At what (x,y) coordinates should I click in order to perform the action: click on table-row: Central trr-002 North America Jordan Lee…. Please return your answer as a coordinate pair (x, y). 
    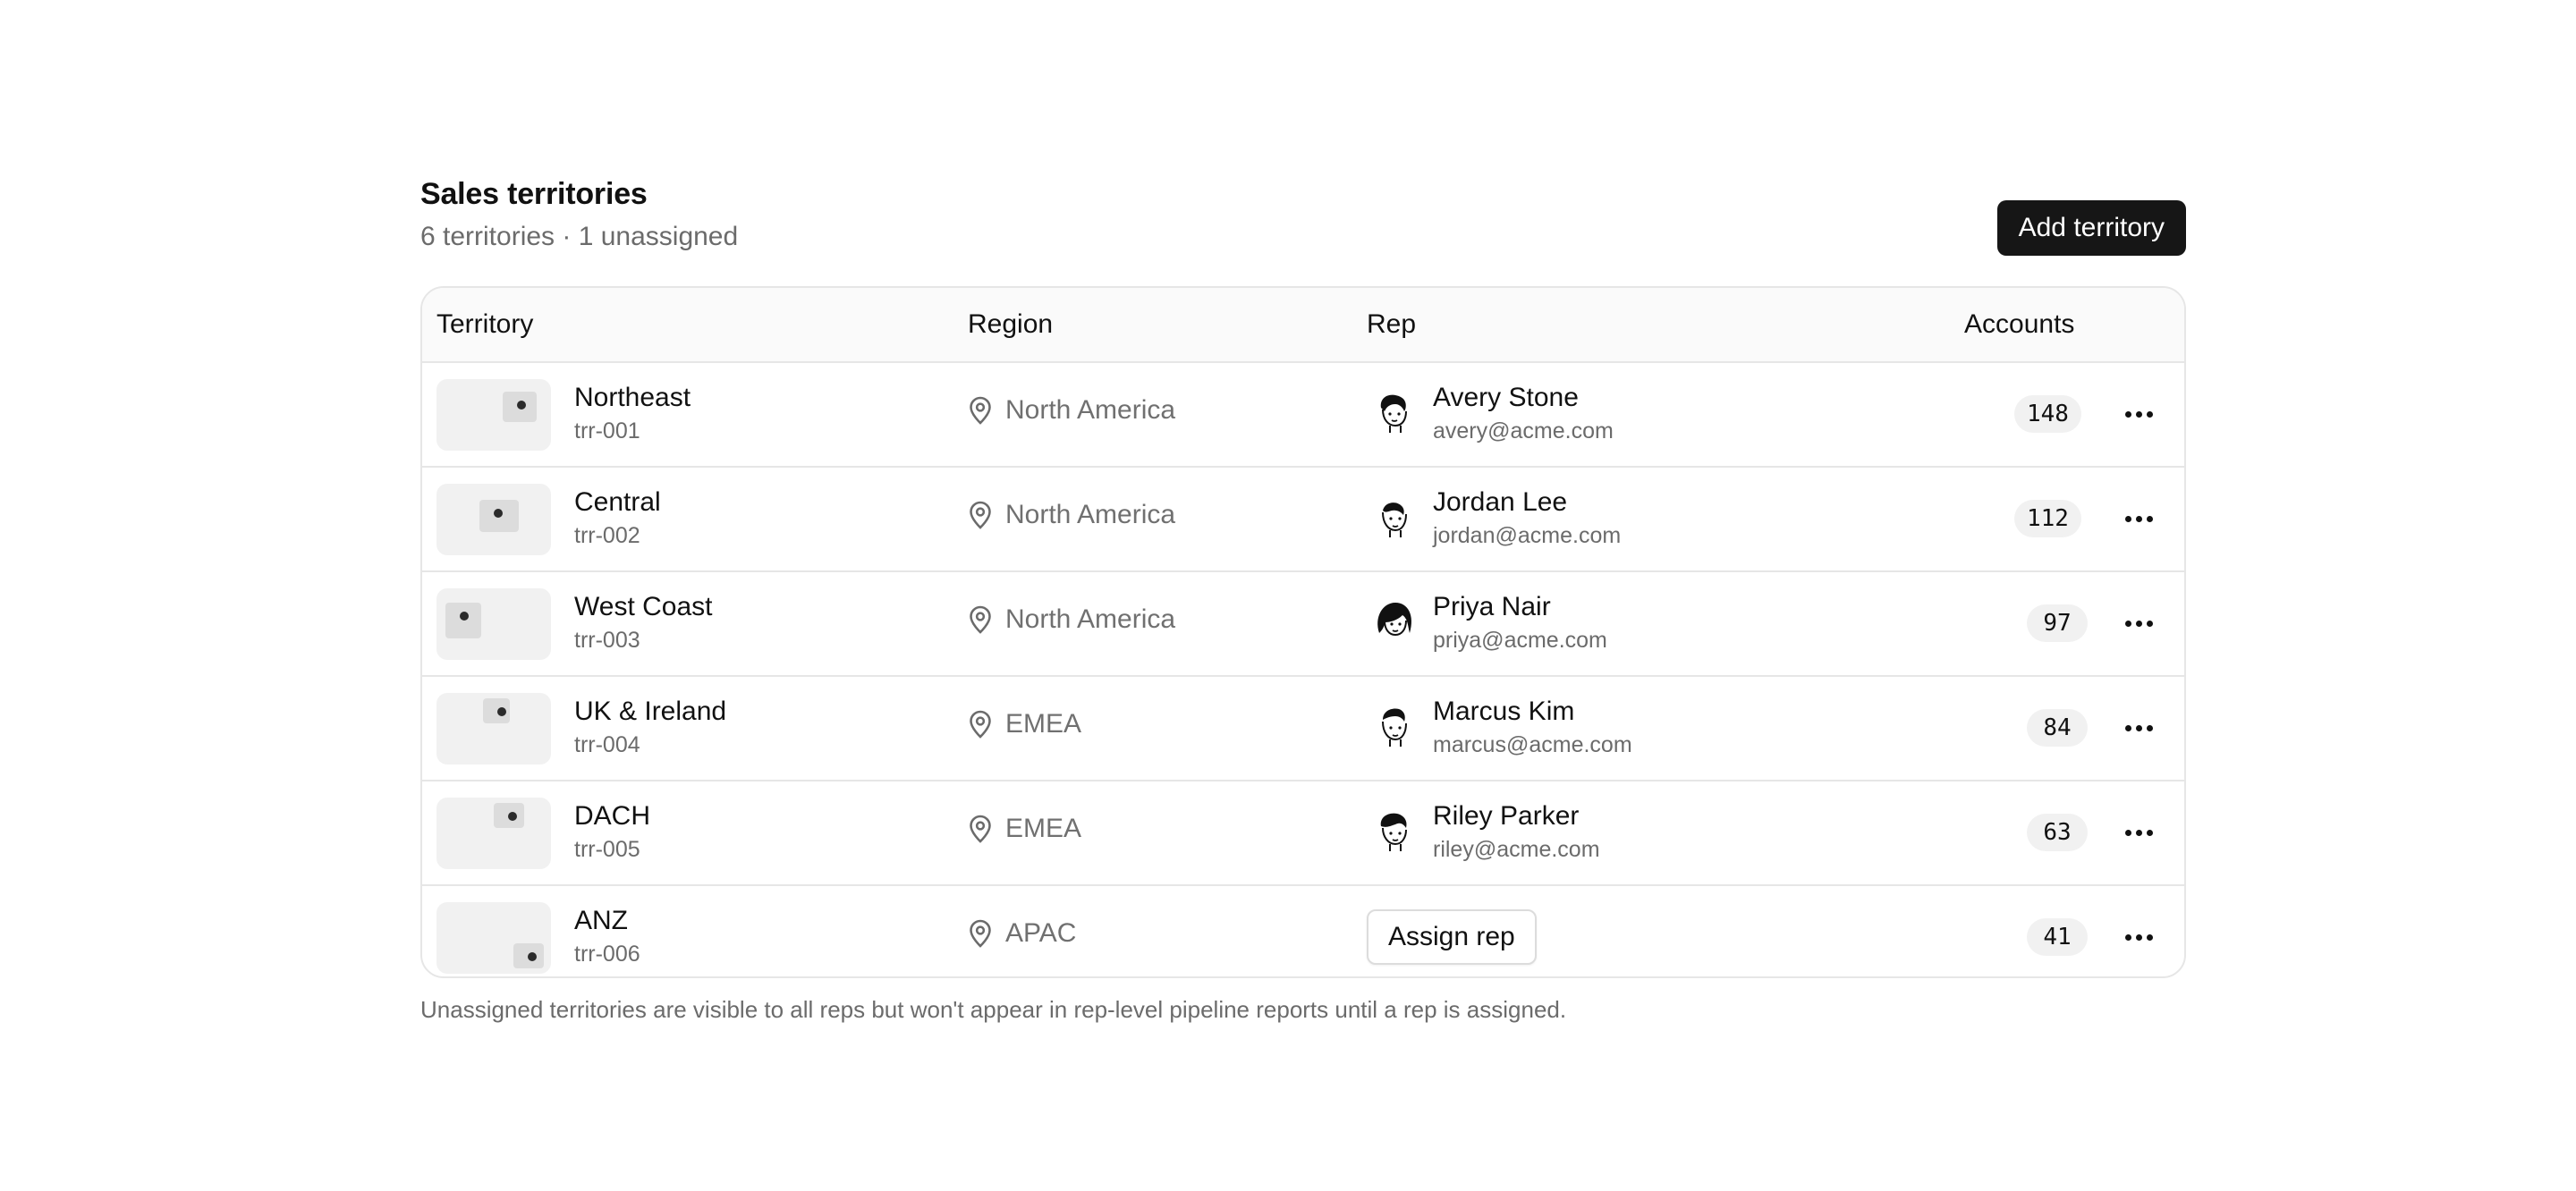
    Looking at the image, I should click on (1303, 520).